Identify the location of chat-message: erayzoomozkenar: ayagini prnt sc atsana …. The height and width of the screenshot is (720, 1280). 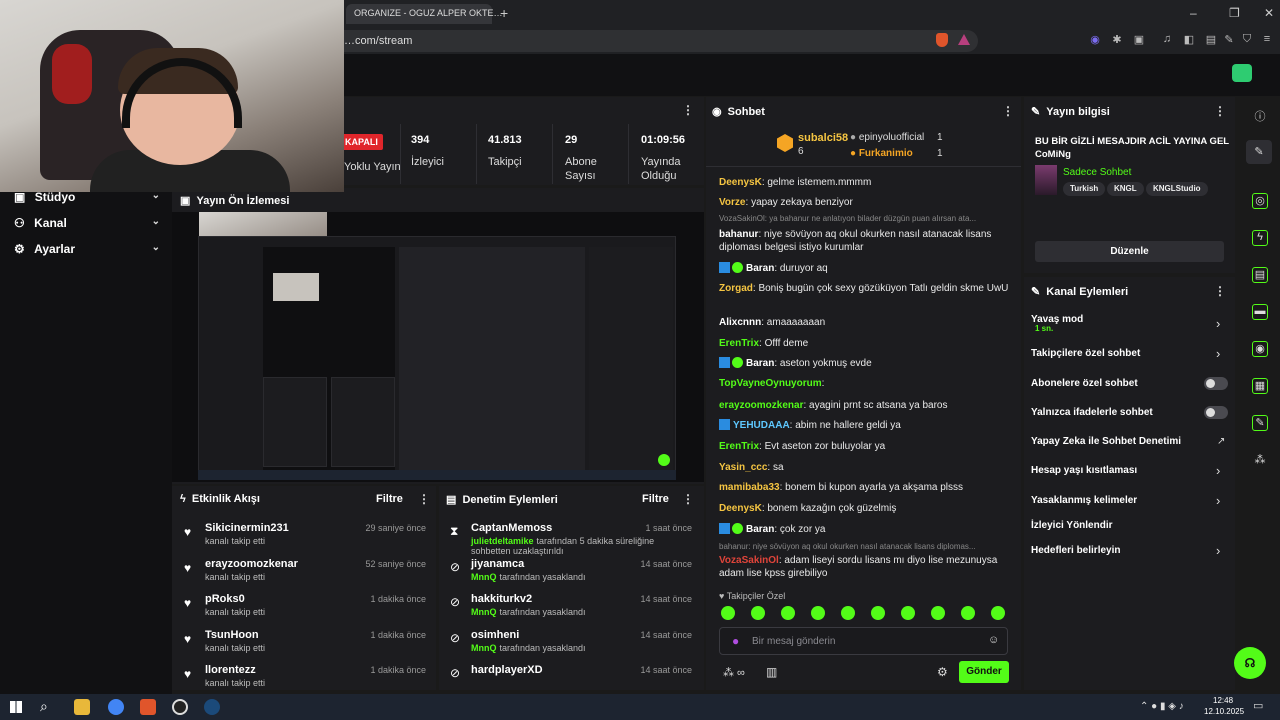
(864, 405).